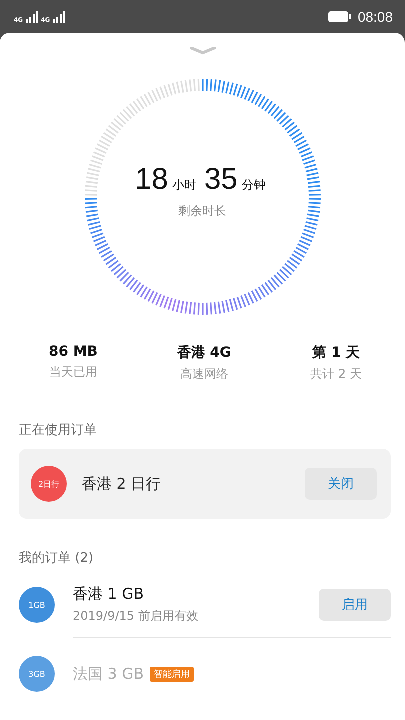  Describe the element at coordinates (336, 374) in the screenshot. I see `stat-label: 共计 2 天` at that location.